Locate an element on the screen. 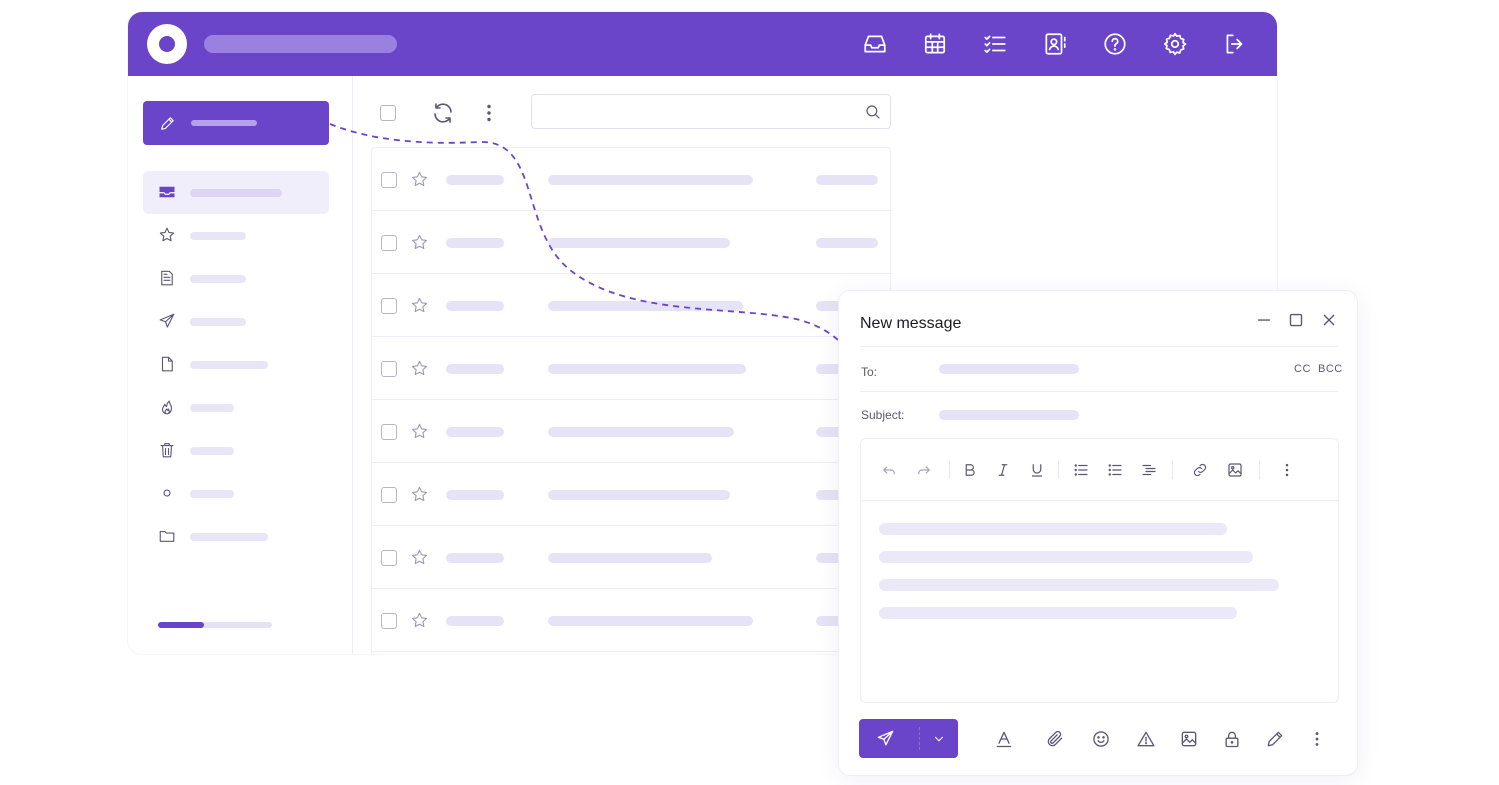 This screenshot has height=785, width=1499. send-options-button is located at coordinates (939, 738).